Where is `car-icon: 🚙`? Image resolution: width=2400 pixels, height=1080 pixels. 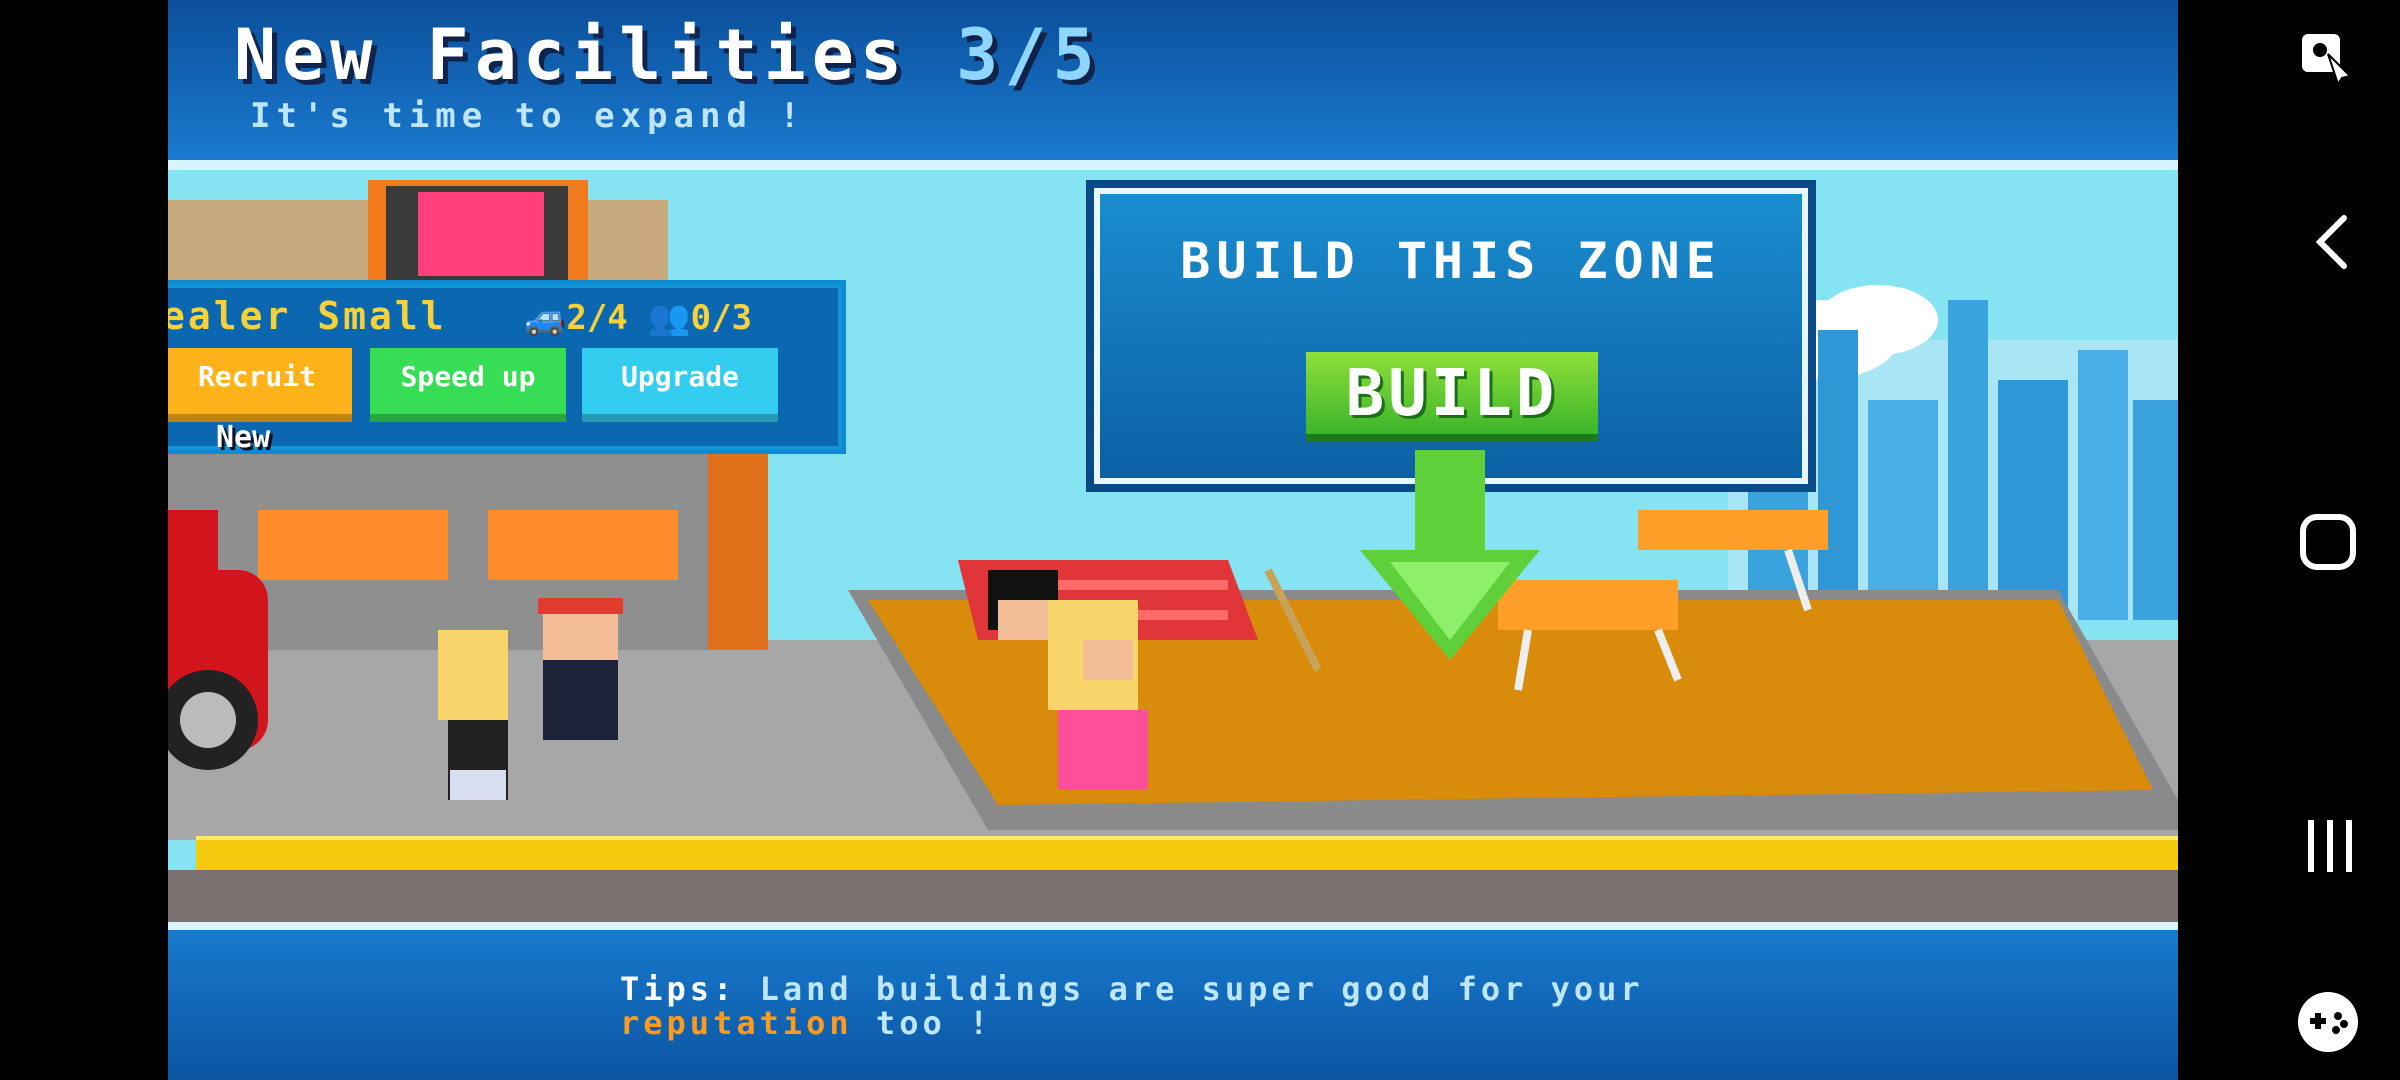 car-icon: 🚙 is located at coordinates (545, 318).